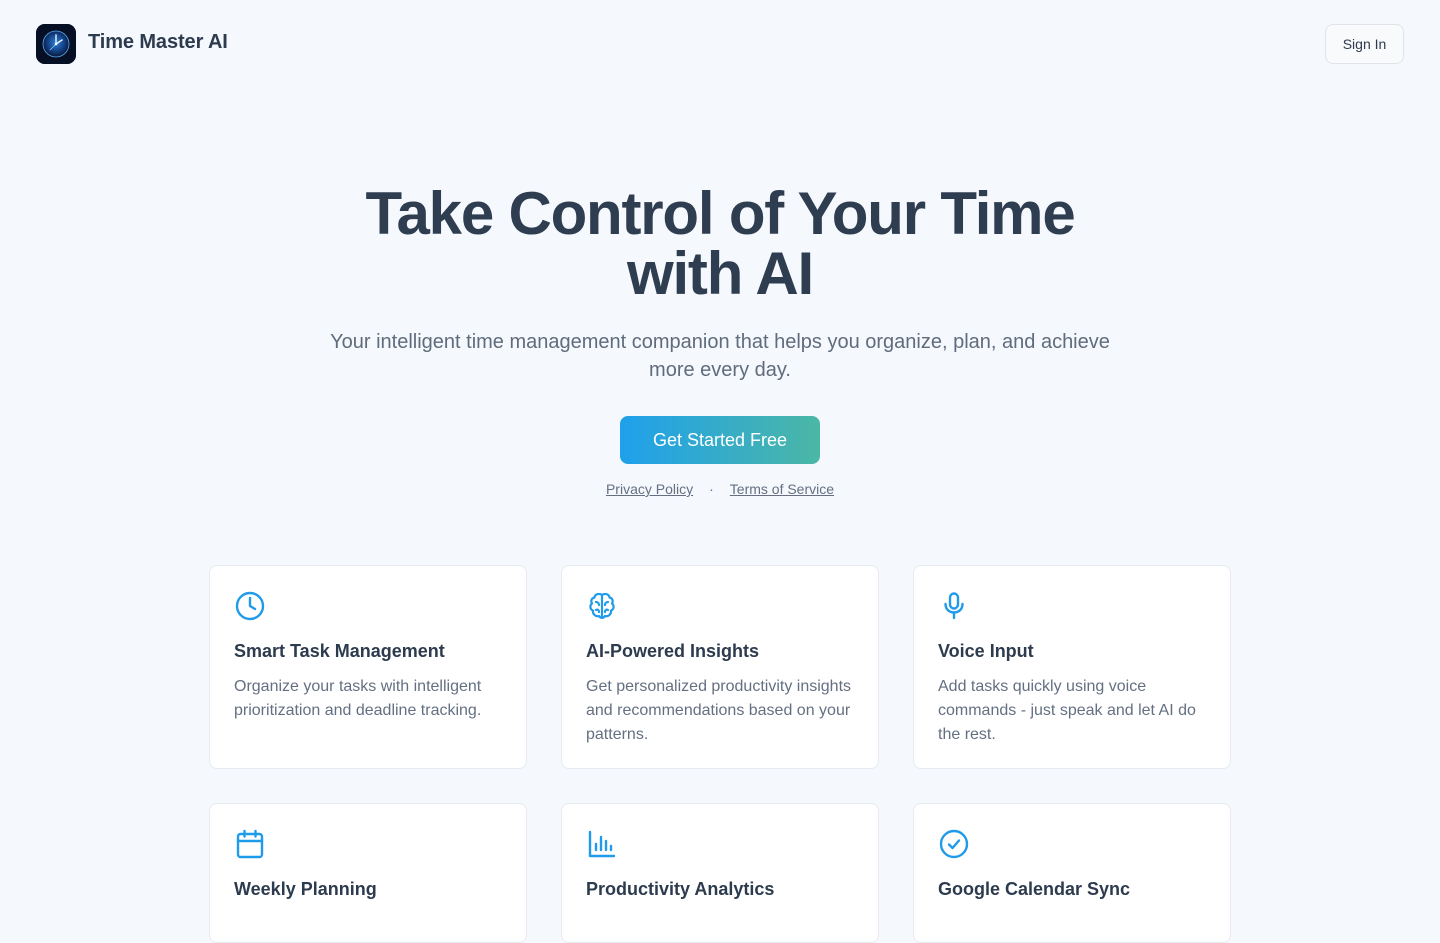  Describe the element at coordinates (1072, 873) in the screenshot. I see `feature-card-google-calendar-sync: Google Calendar Sync` at that location.